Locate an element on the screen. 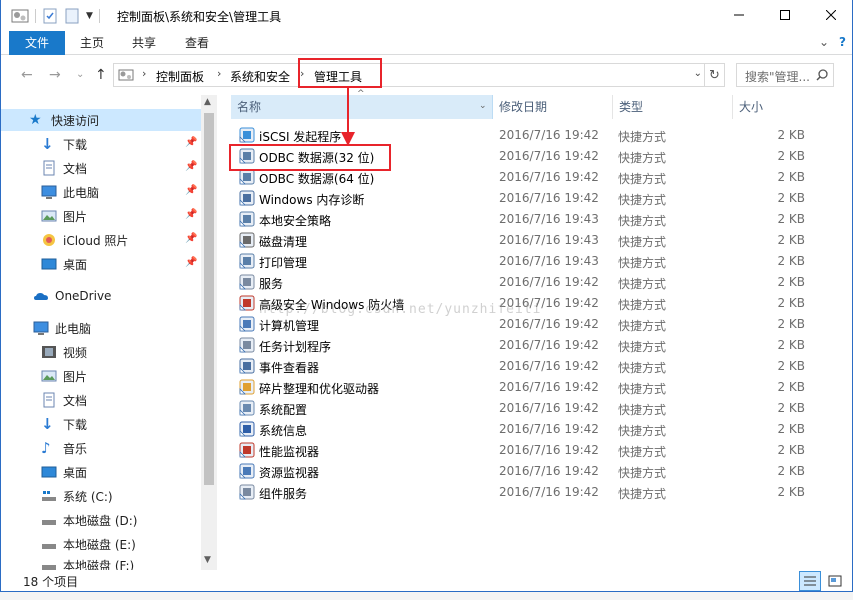 The width and height of the screenshot is (853, 600). nav-quick-access: ★ 快速访问 is located at coordinates (101, 120).